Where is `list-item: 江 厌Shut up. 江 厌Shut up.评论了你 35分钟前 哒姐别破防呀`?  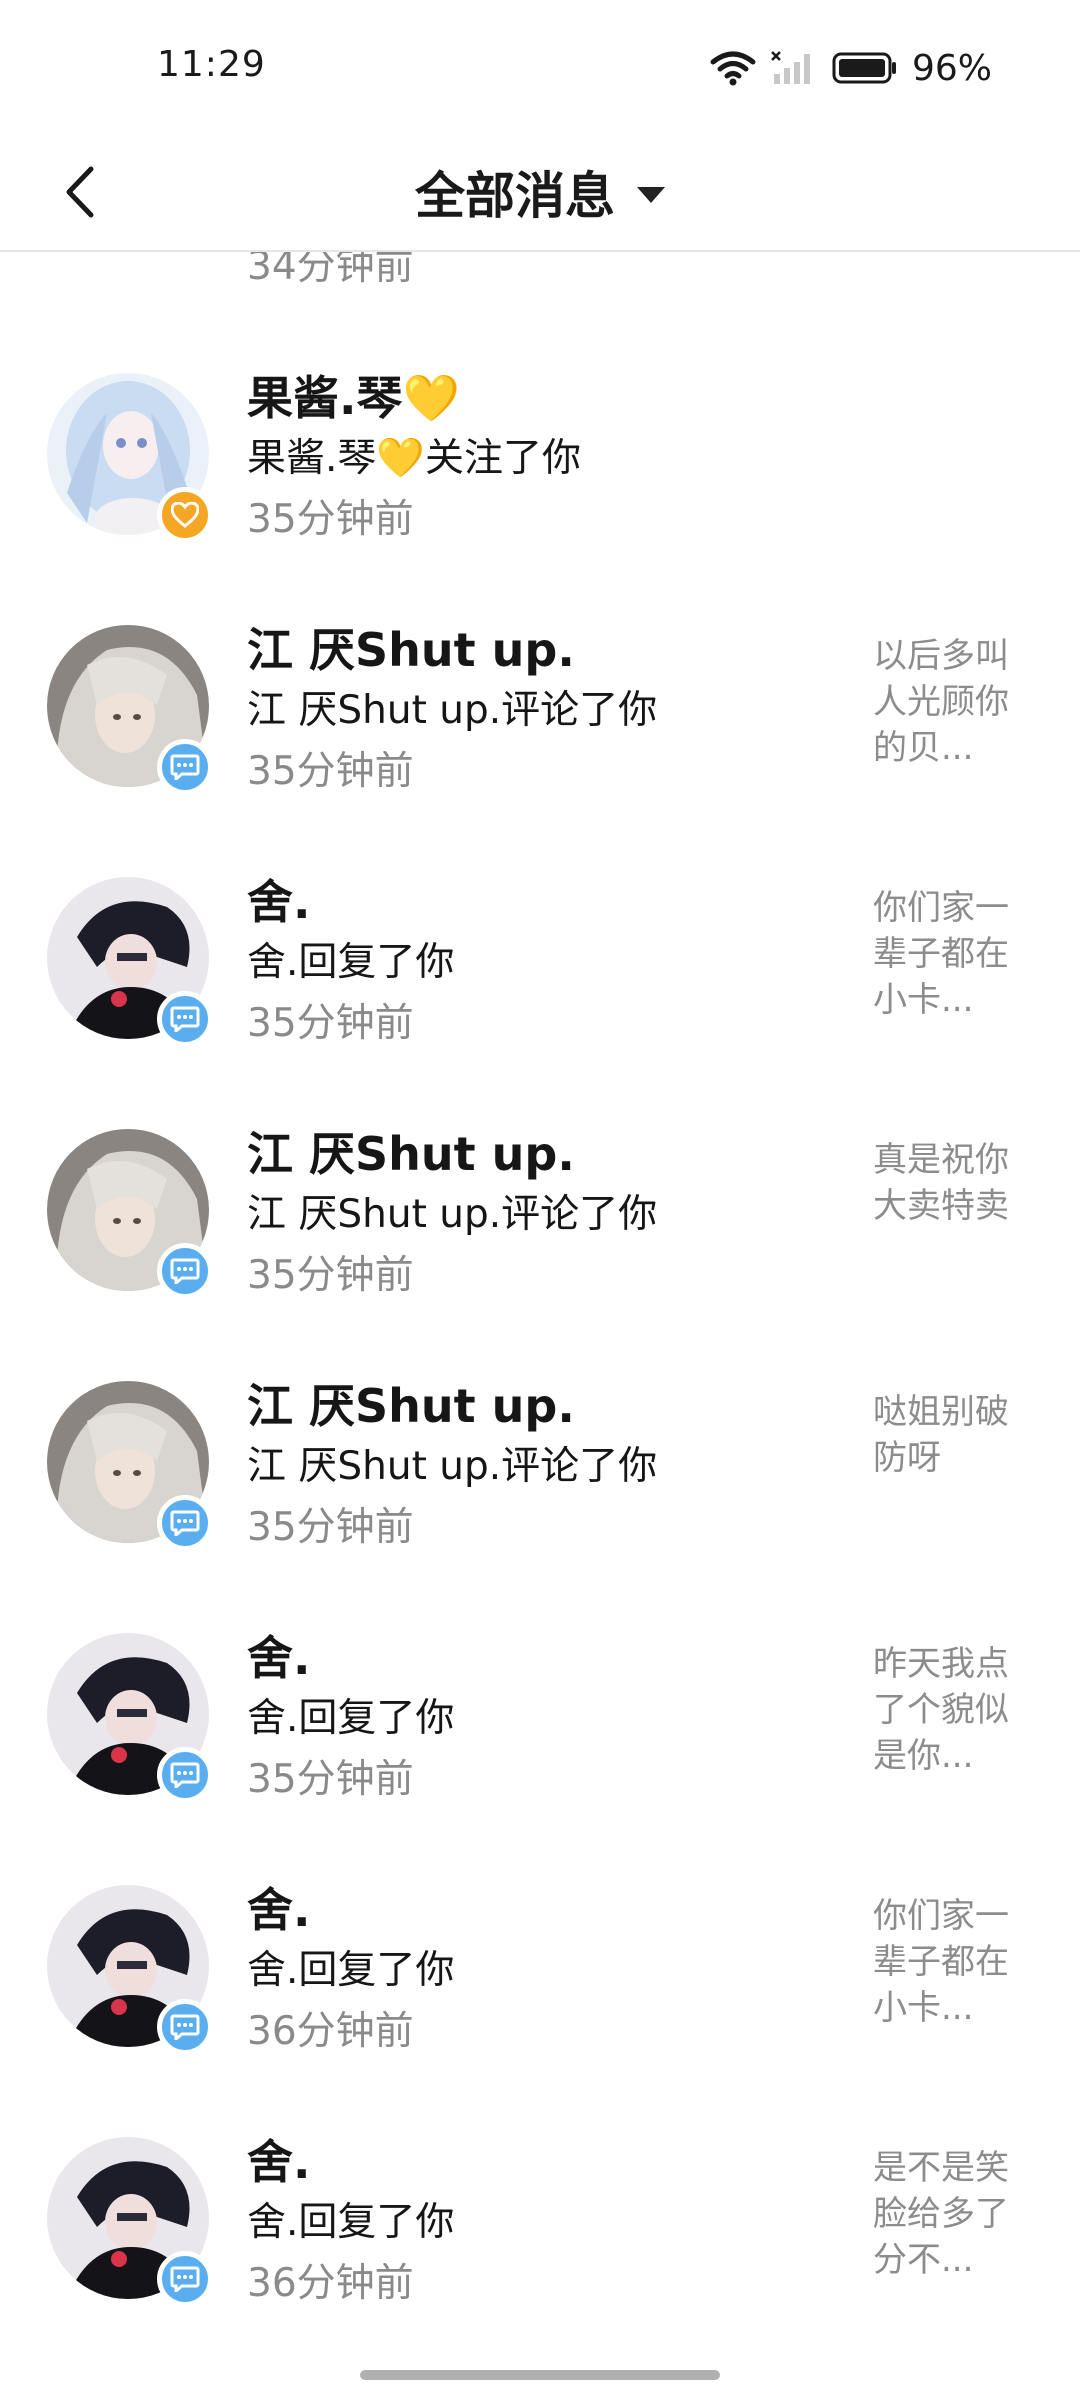
list-item: 江 厌Shut up. 江 厌Shut up.评论了你 35分钟前 哒姐别破防呀 is located at coordinates (540, 1506).